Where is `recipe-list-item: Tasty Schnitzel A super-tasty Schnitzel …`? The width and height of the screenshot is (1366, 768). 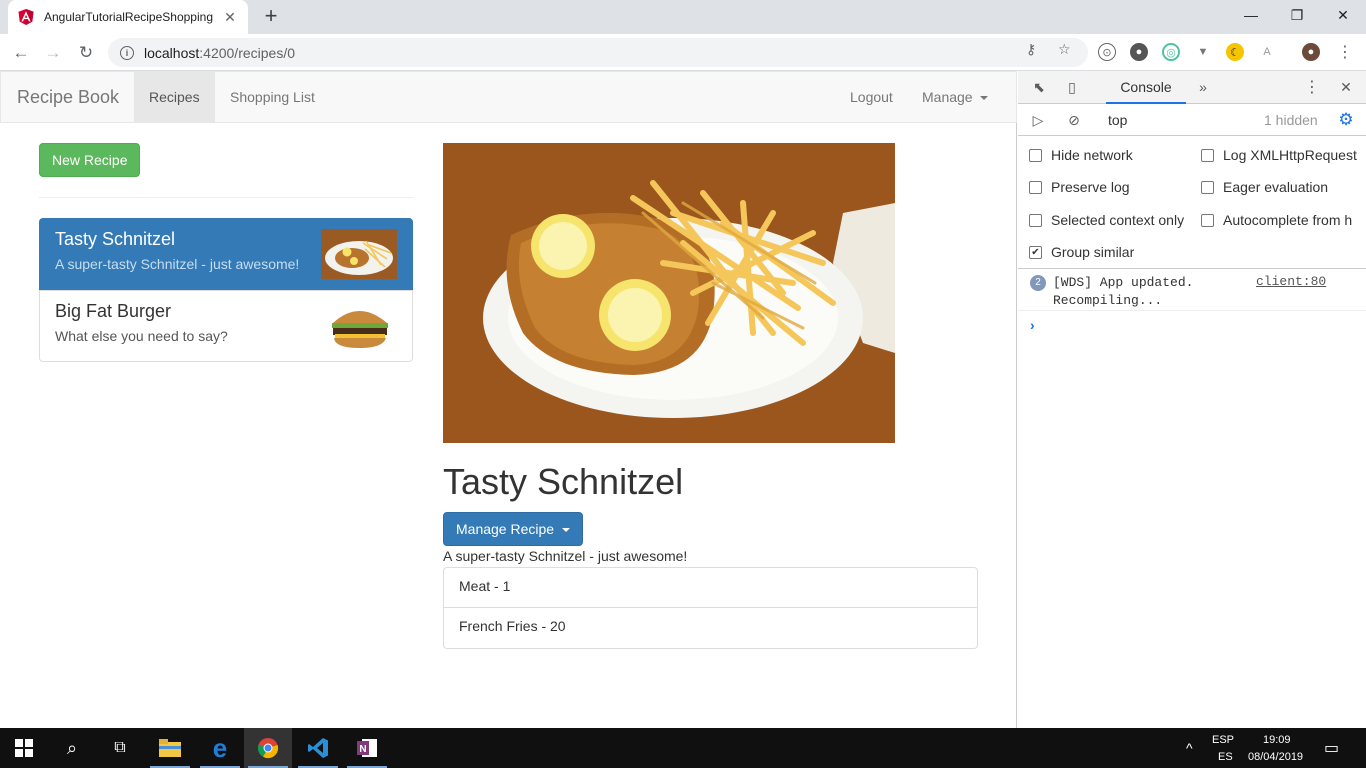
recipe-list-item: Tasty Schnitzel A super-tasty Schnitzel … is located at coordinates (226, 254).